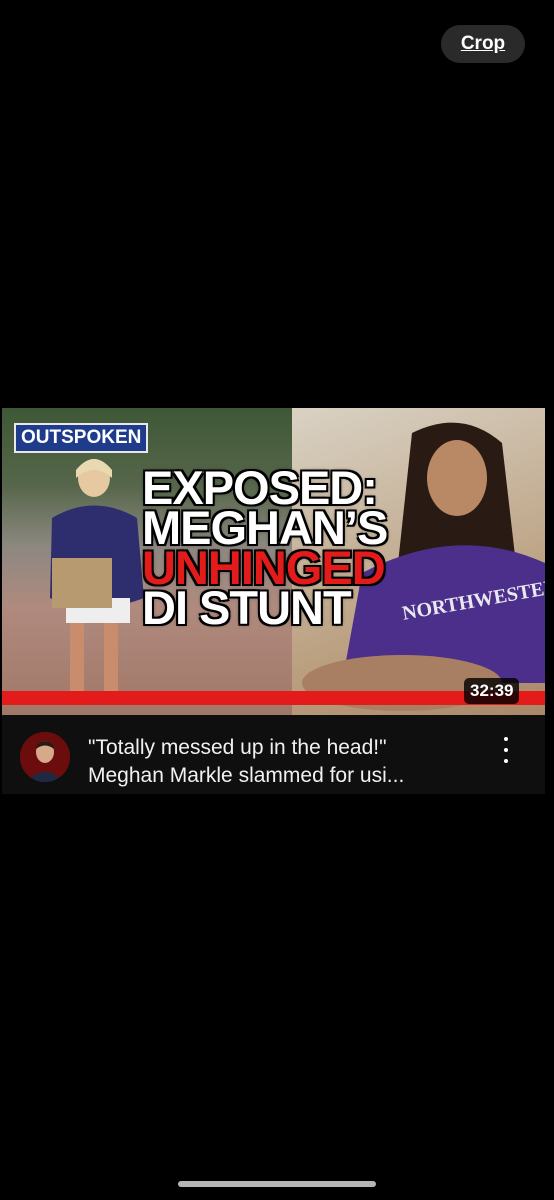  What do you see at coordinates (237, 747) in the screenshot?
I see `video-title-line-1: "Totally messed up in the head!"` at bounding box center [237, 747].